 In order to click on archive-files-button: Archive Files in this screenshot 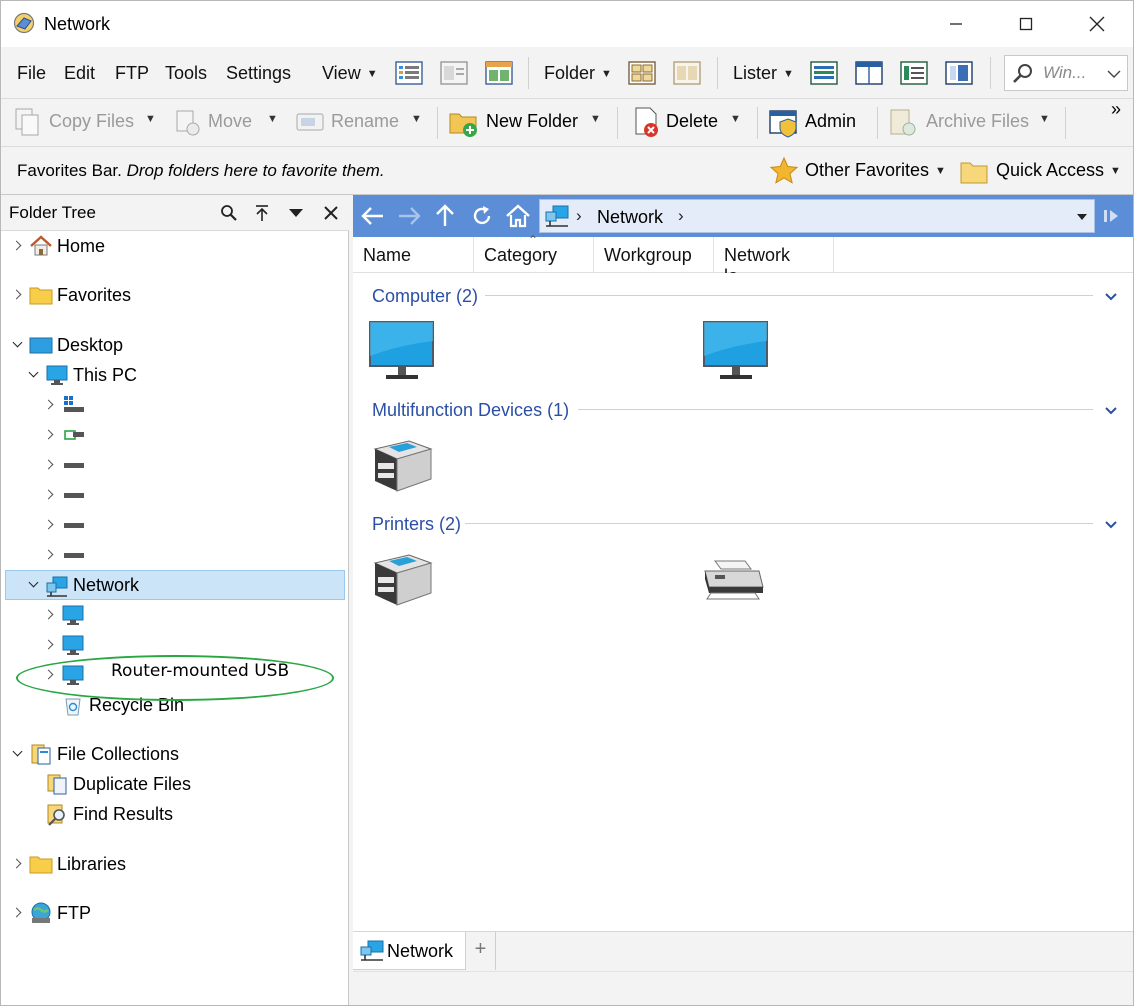, I will do `click(977, 121)`.